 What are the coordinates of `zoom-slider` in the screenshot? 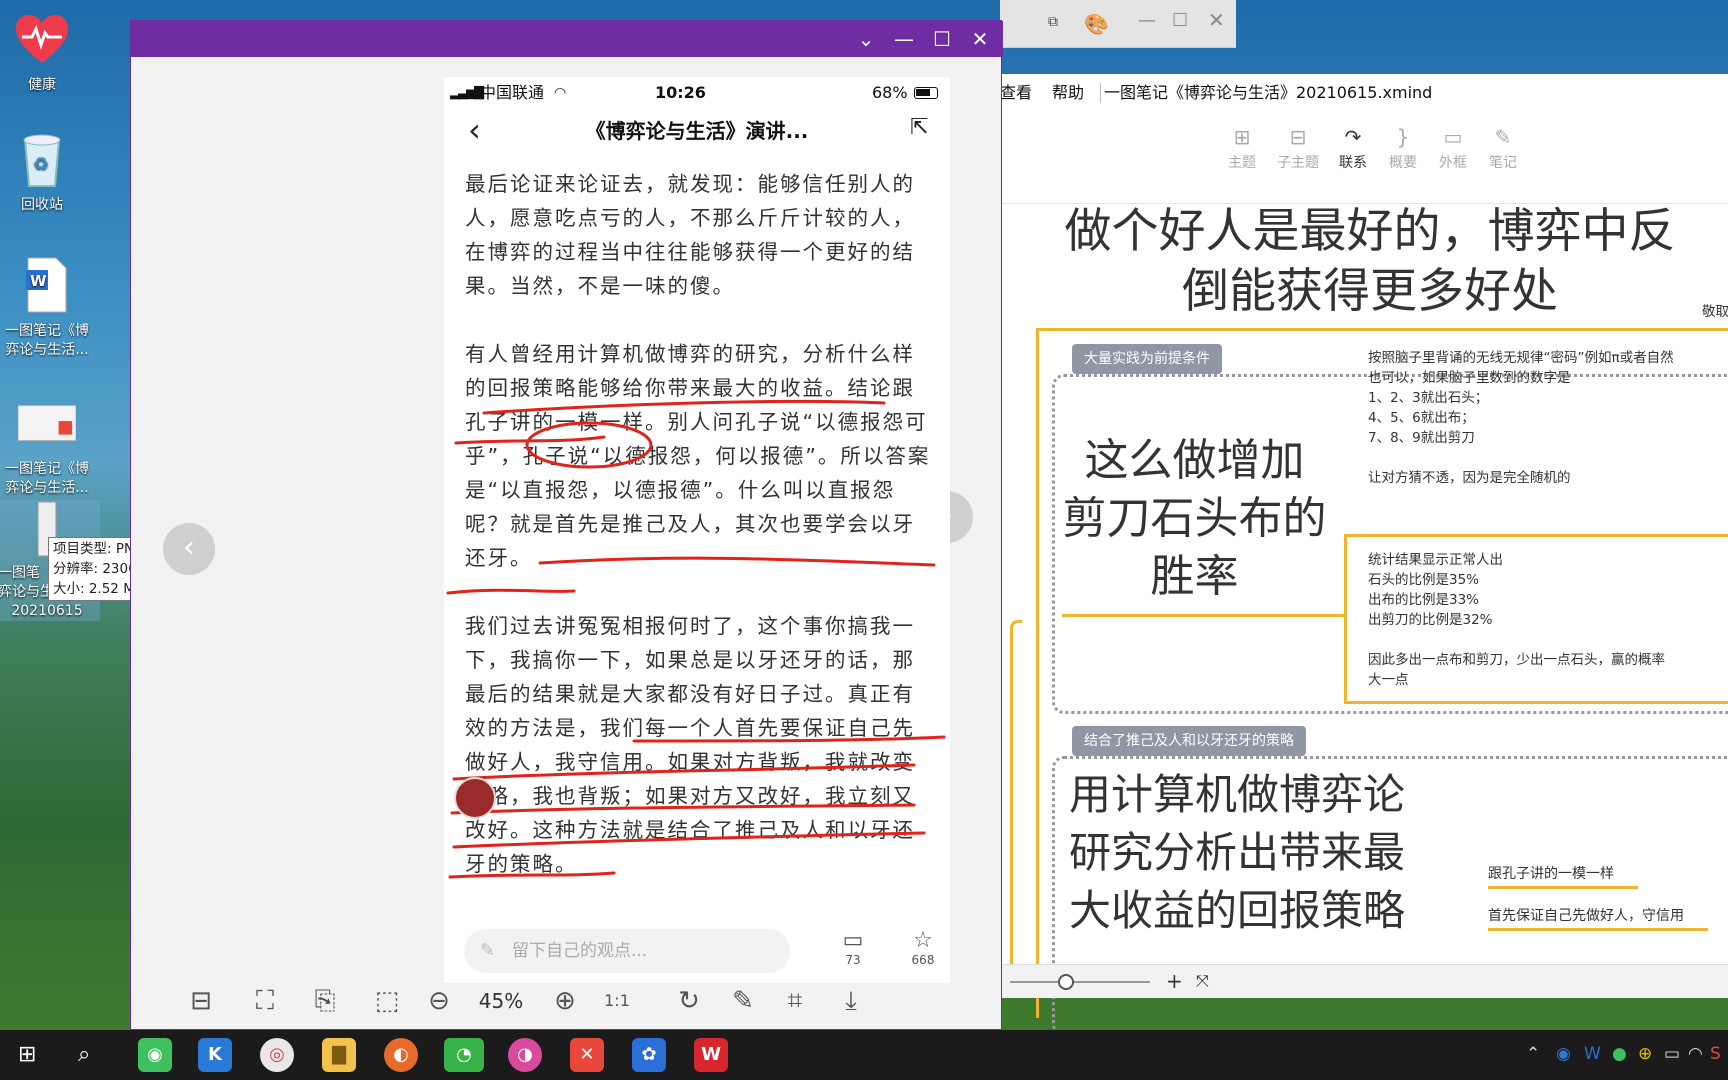 It's located at (1080, 982).